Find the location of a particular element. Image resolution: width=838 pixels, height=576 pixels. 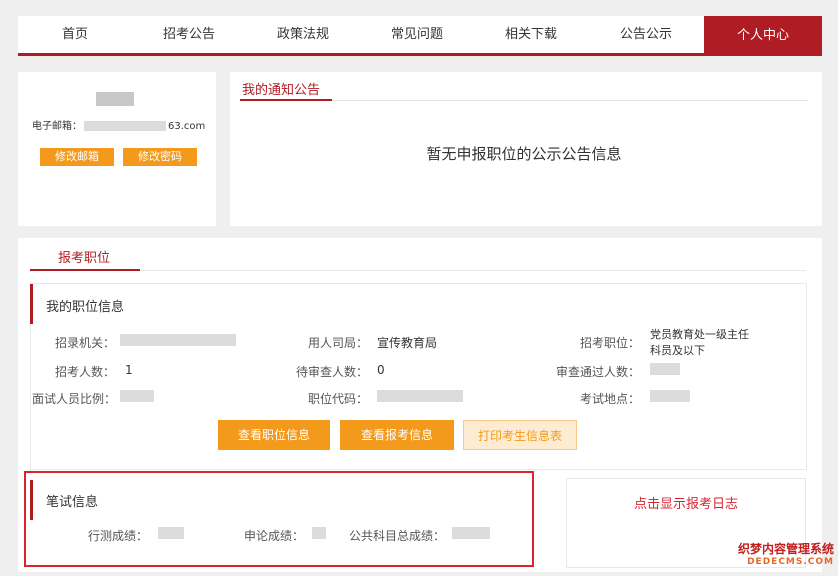

position-code-label: 职位代码： is located at coordinates (337, 399).